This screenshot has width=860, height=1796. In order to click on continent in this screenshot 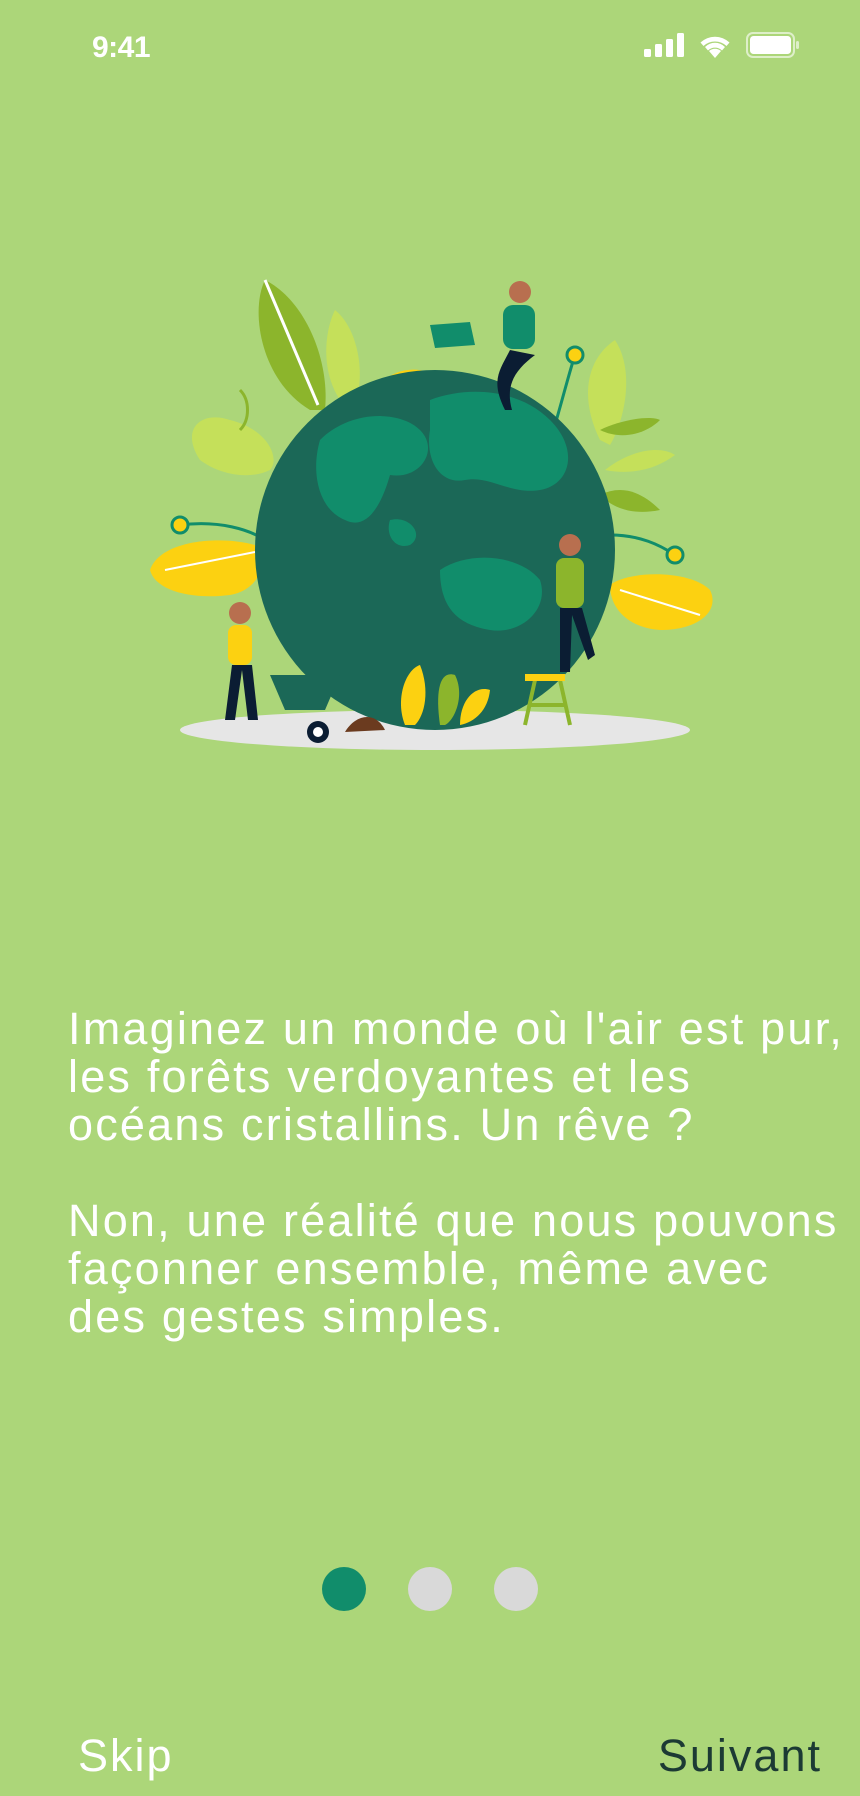, I will do `click(499, 441)`.